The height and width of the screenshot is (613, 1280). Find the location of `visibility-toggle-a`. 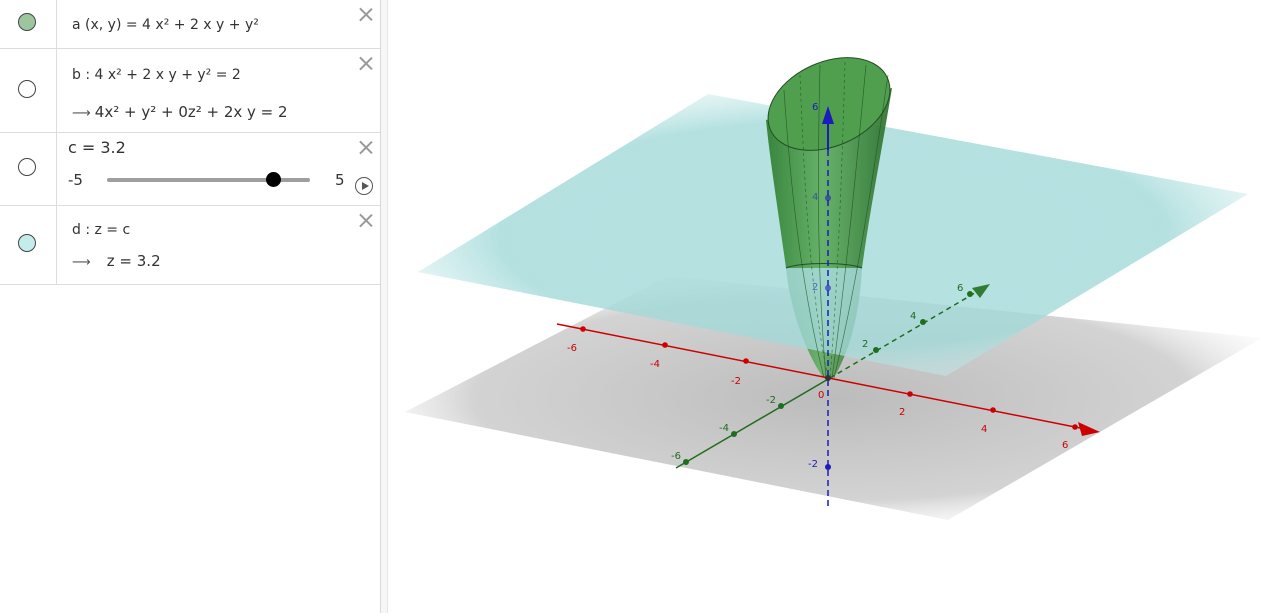

visibility-toggle-a is located at coordinates (27, 22).